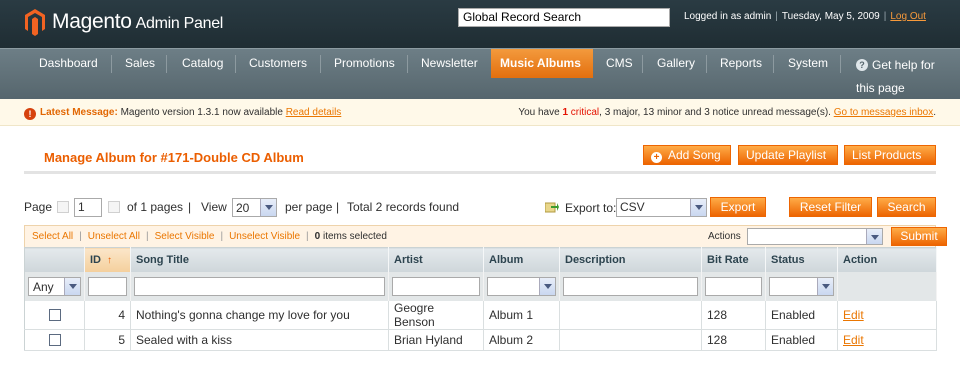  Describe the element at coordinates (676, 63) in the screenshot. I see `nav-gallery: Gallery` at that location.